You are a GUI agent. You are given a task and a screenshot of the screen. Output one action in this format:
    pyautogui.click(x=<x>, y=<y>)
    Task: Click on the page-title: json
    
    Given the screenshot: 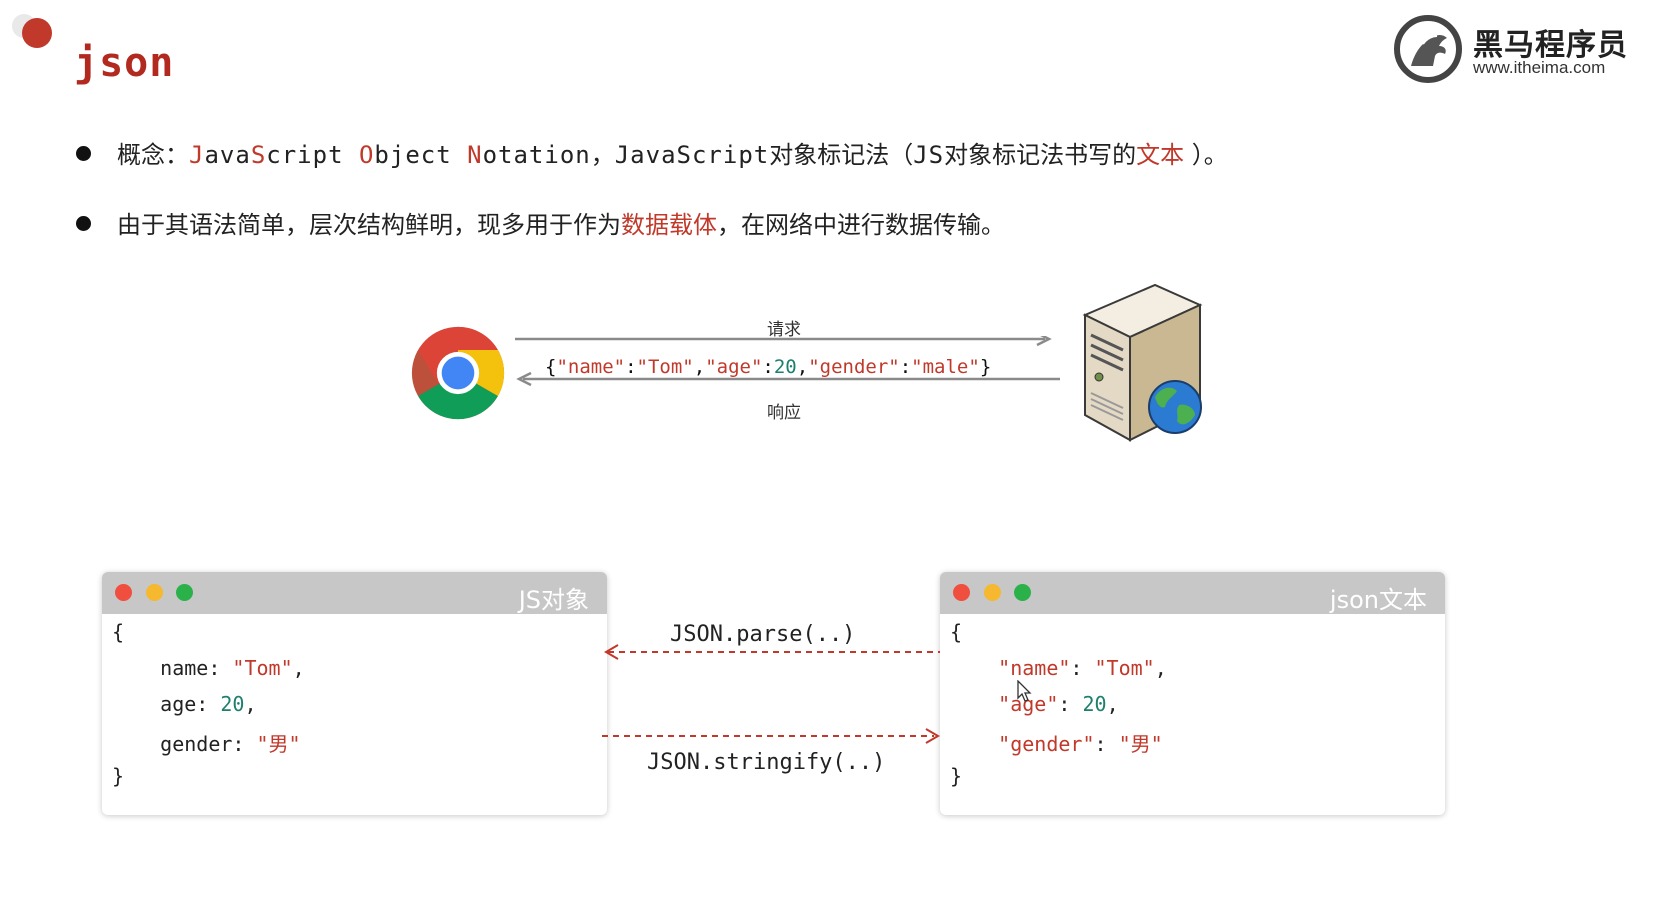 What is the action you would take?
    pyautogui.click(x=124, y=63)
    